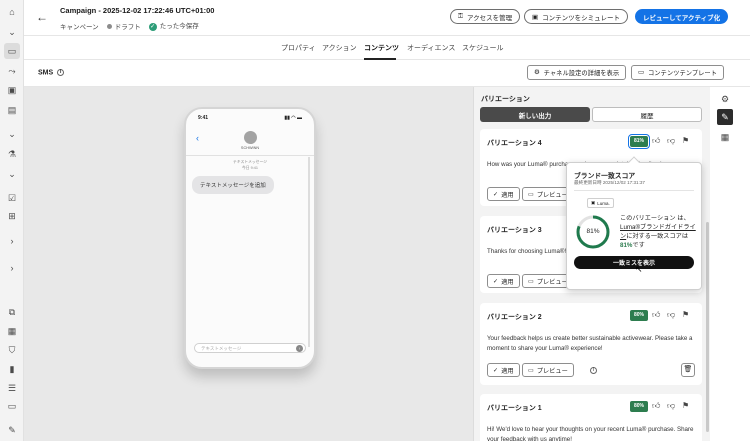 The height and width of the screenshot is (441, 750). What do you see at coordinates (600, 203) in the screenshot?
I see `brand-chip: ▣ Luma.` at bounding box center [600, 203].